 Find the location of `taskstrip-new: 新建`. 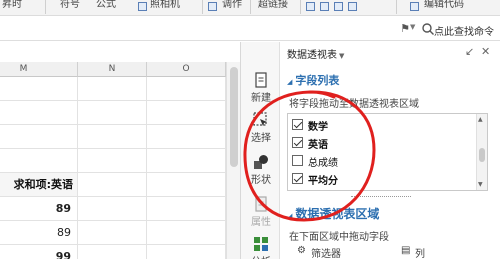

taskstrip-new: 新建 is located at coordinates (261, 88).